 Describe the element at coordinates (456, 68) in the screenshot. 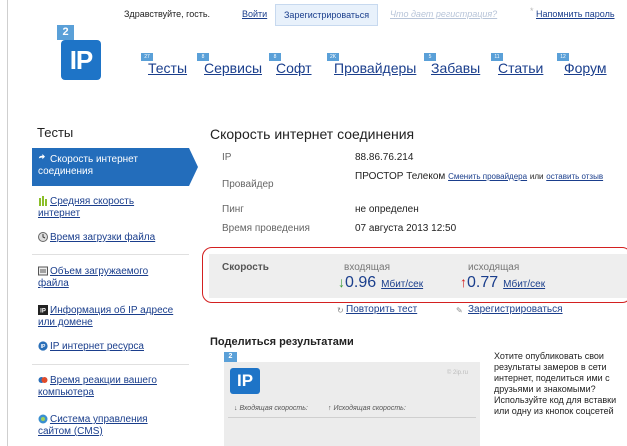

I see `nav-label: Забавы` at that location.